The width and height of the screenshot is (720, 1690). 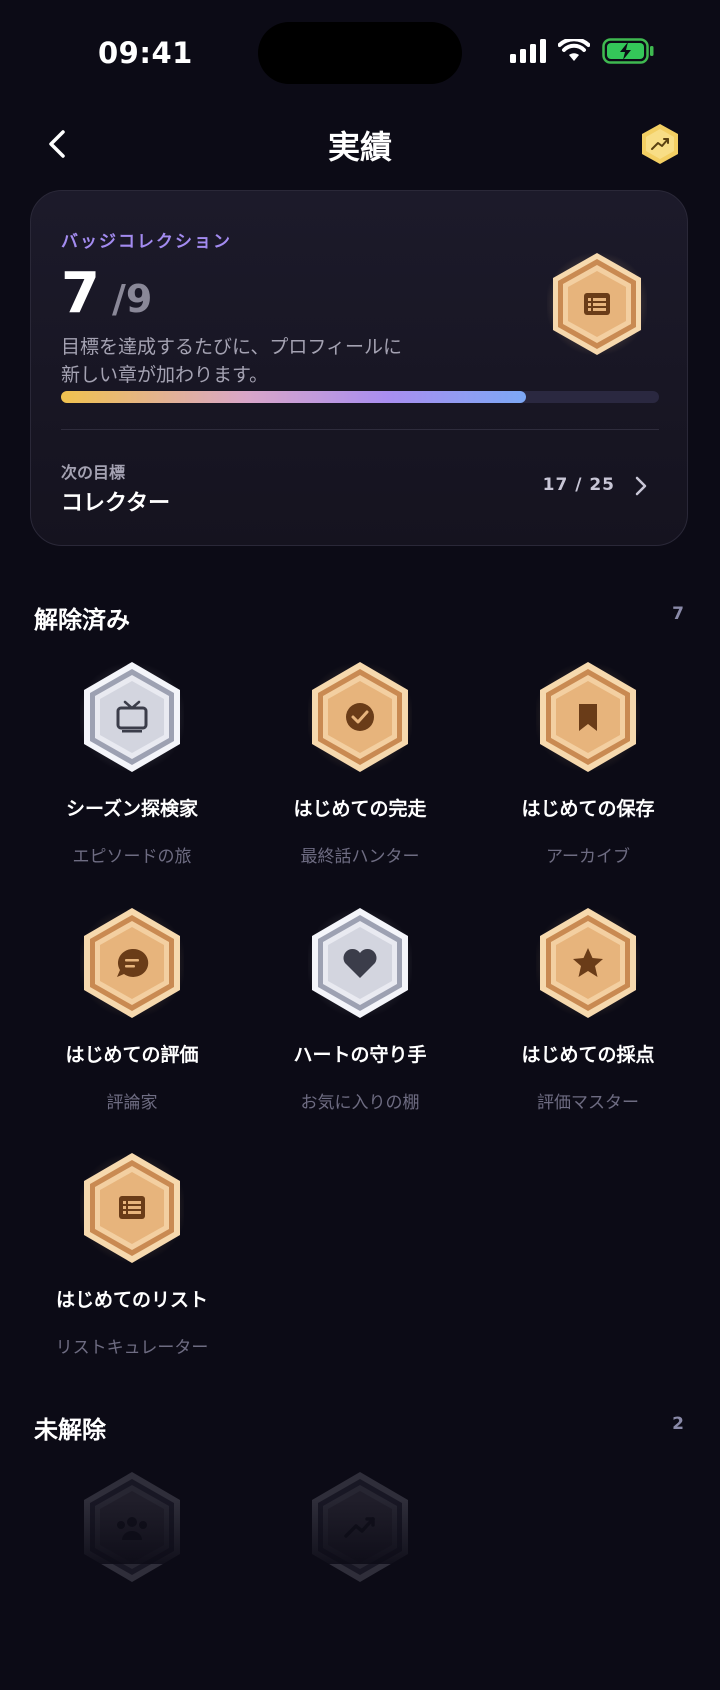 I want to click on wifi-icon, so click(x=574, y=50).